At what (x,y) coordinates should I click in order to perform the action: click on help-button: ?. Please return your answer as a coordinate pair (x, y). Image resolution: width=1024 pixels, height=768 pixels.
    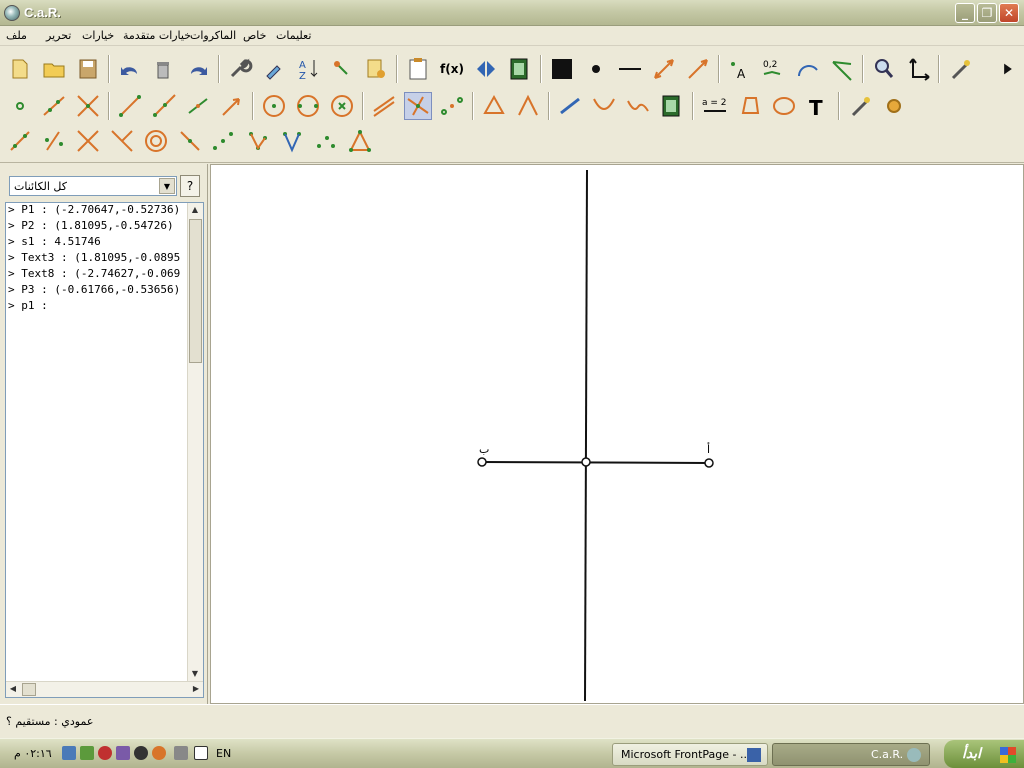
    Looking at the image, I should click on (190, 186).